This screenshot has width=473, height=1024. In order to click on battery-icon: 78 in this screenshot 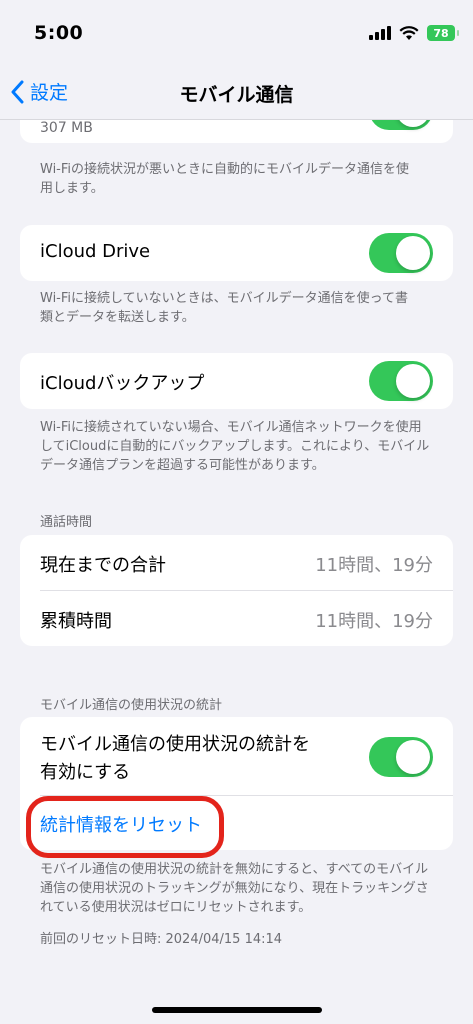, I will do `click(443, 33)`.